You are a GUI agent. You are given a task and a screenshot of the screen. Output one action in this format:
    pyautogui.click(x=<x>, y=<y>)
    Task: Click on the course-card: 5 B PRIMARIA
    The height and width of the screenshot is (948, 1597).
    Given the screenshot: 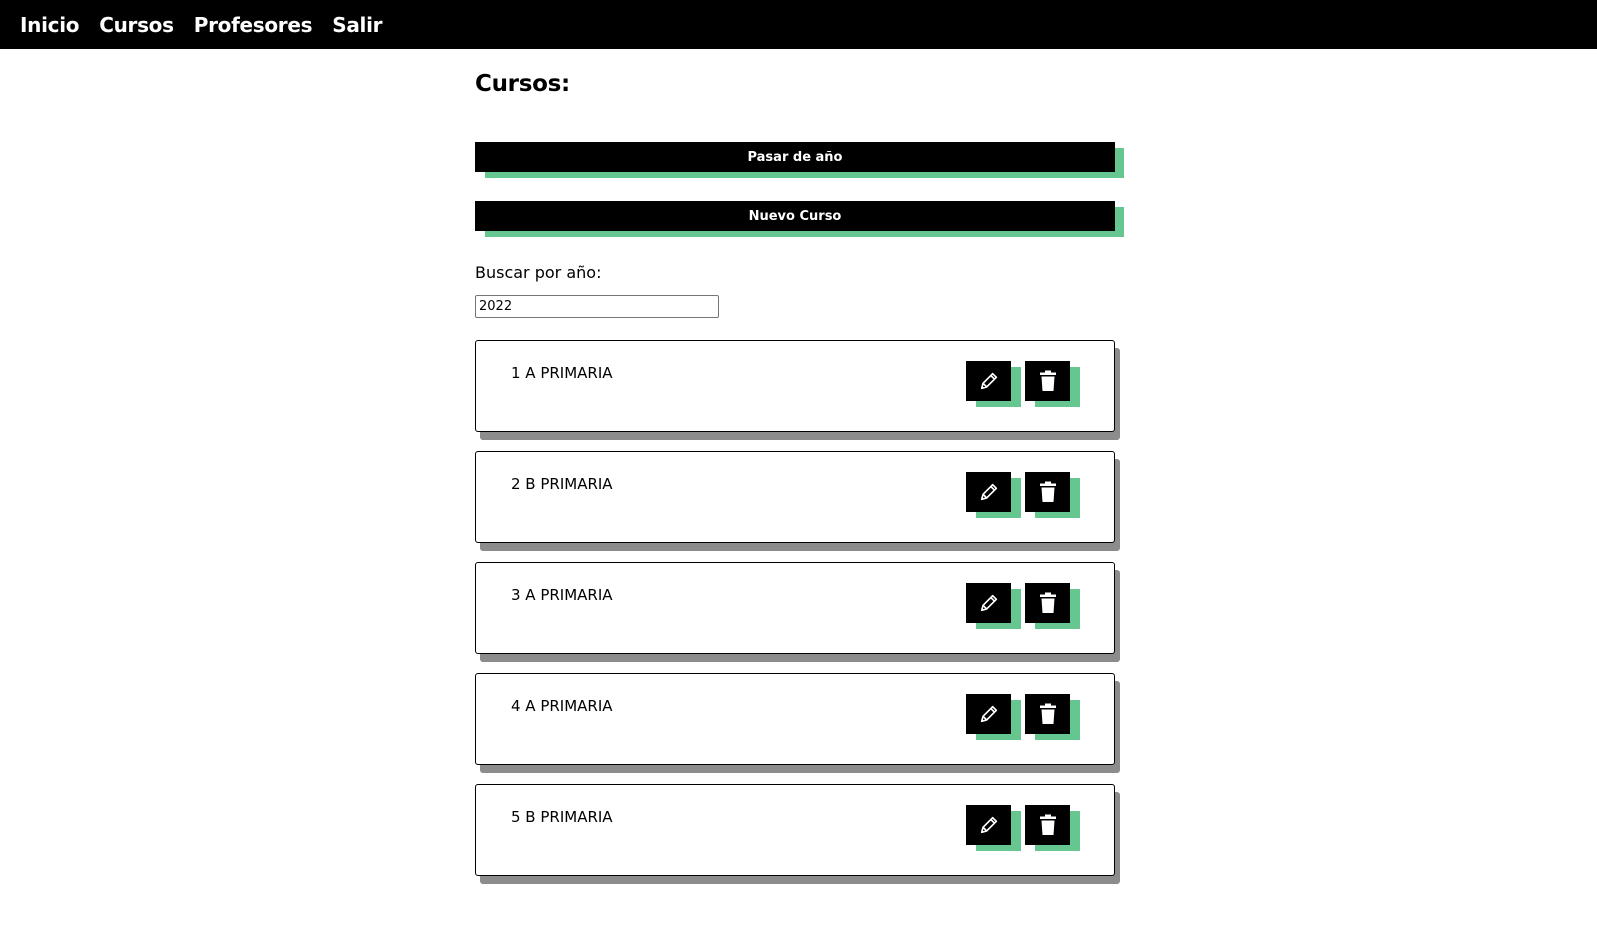 What is the action you would take?
    pyautogui.click(x=800, y=834)
    